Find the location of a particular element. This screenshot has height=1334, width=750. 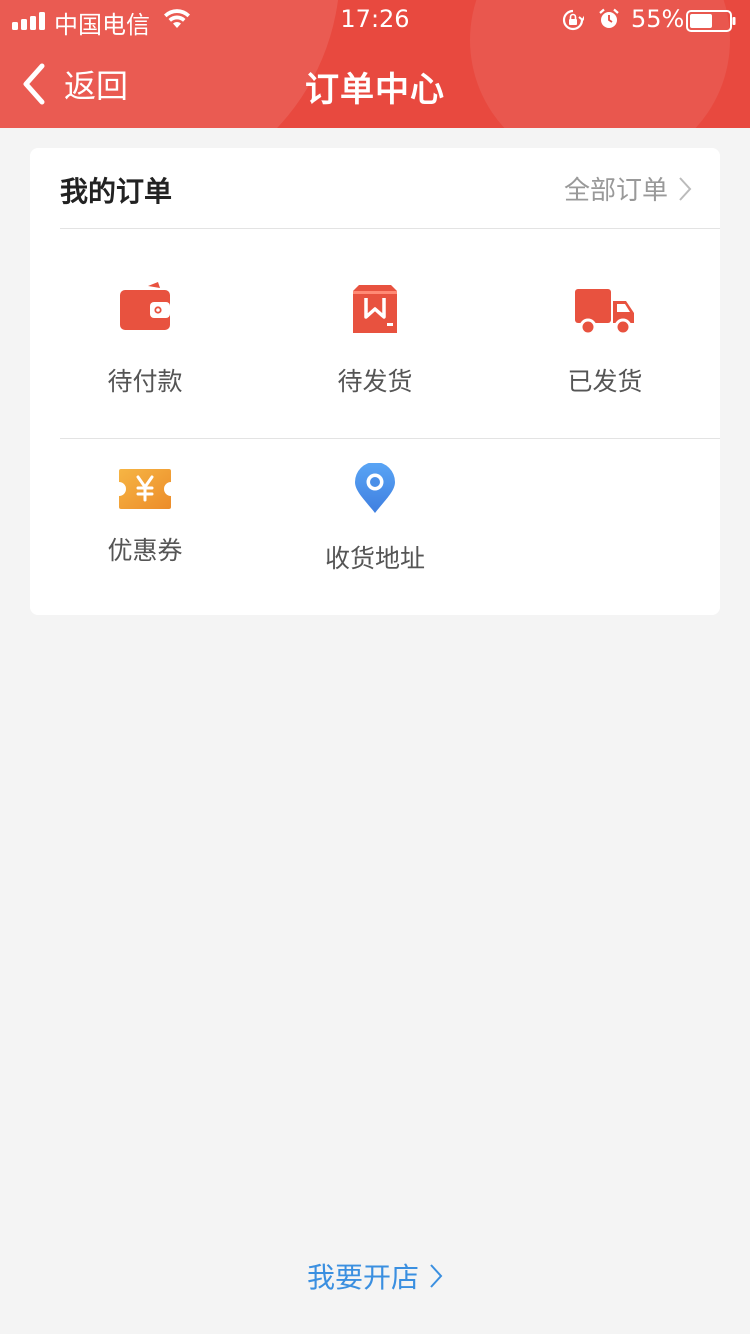

location-pin-icon is located at coordinates (375, 488).